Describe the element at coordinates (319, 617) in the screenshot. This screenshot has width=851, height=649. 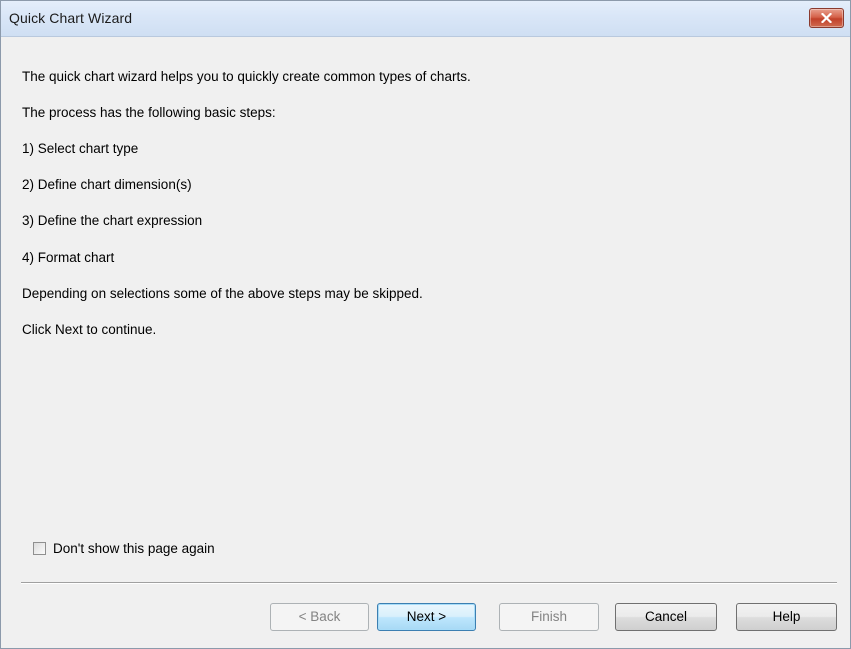
I see `back-button: < Back` at that location.